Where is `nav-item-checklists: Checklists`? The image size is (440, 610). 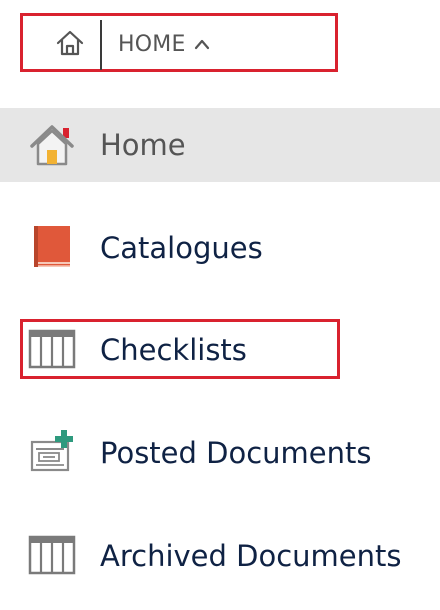
nav-item-checklists: Checklists is located at coordinates (220, 350).